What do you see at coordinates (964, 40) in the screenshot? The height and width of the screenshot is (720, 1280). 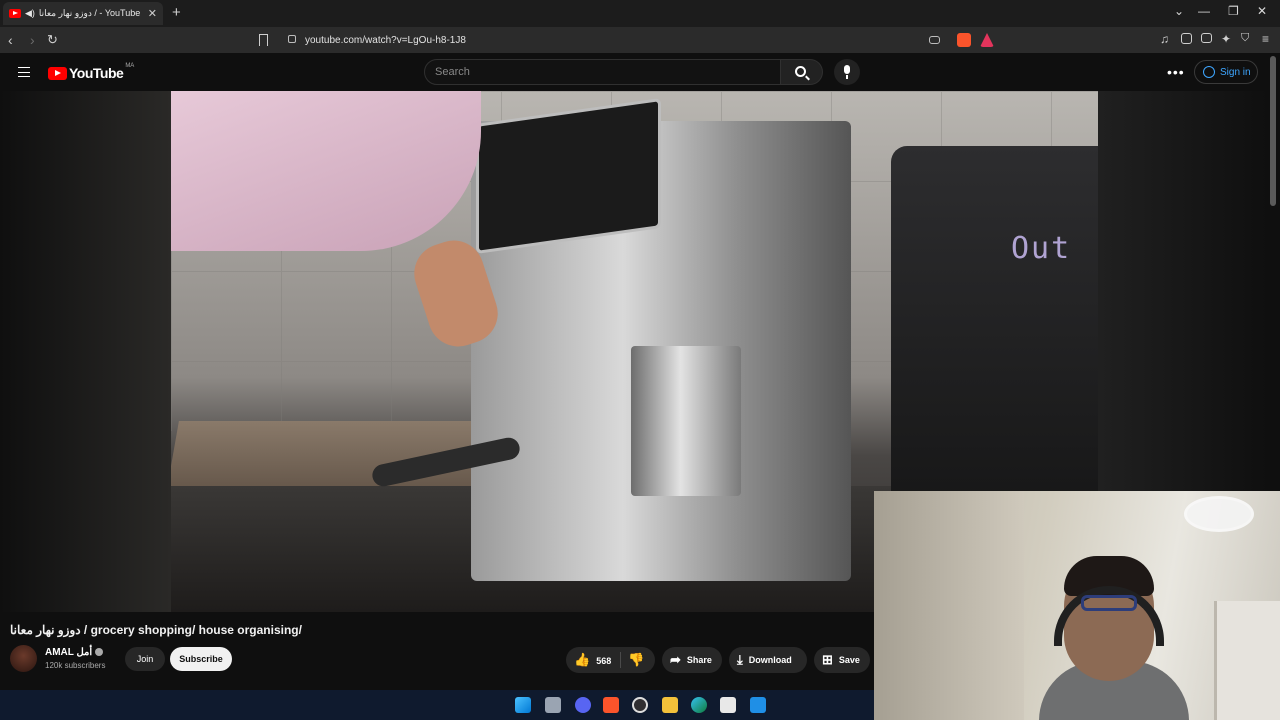 I see `brave-shields-icon` at bounding box center [964, 40].